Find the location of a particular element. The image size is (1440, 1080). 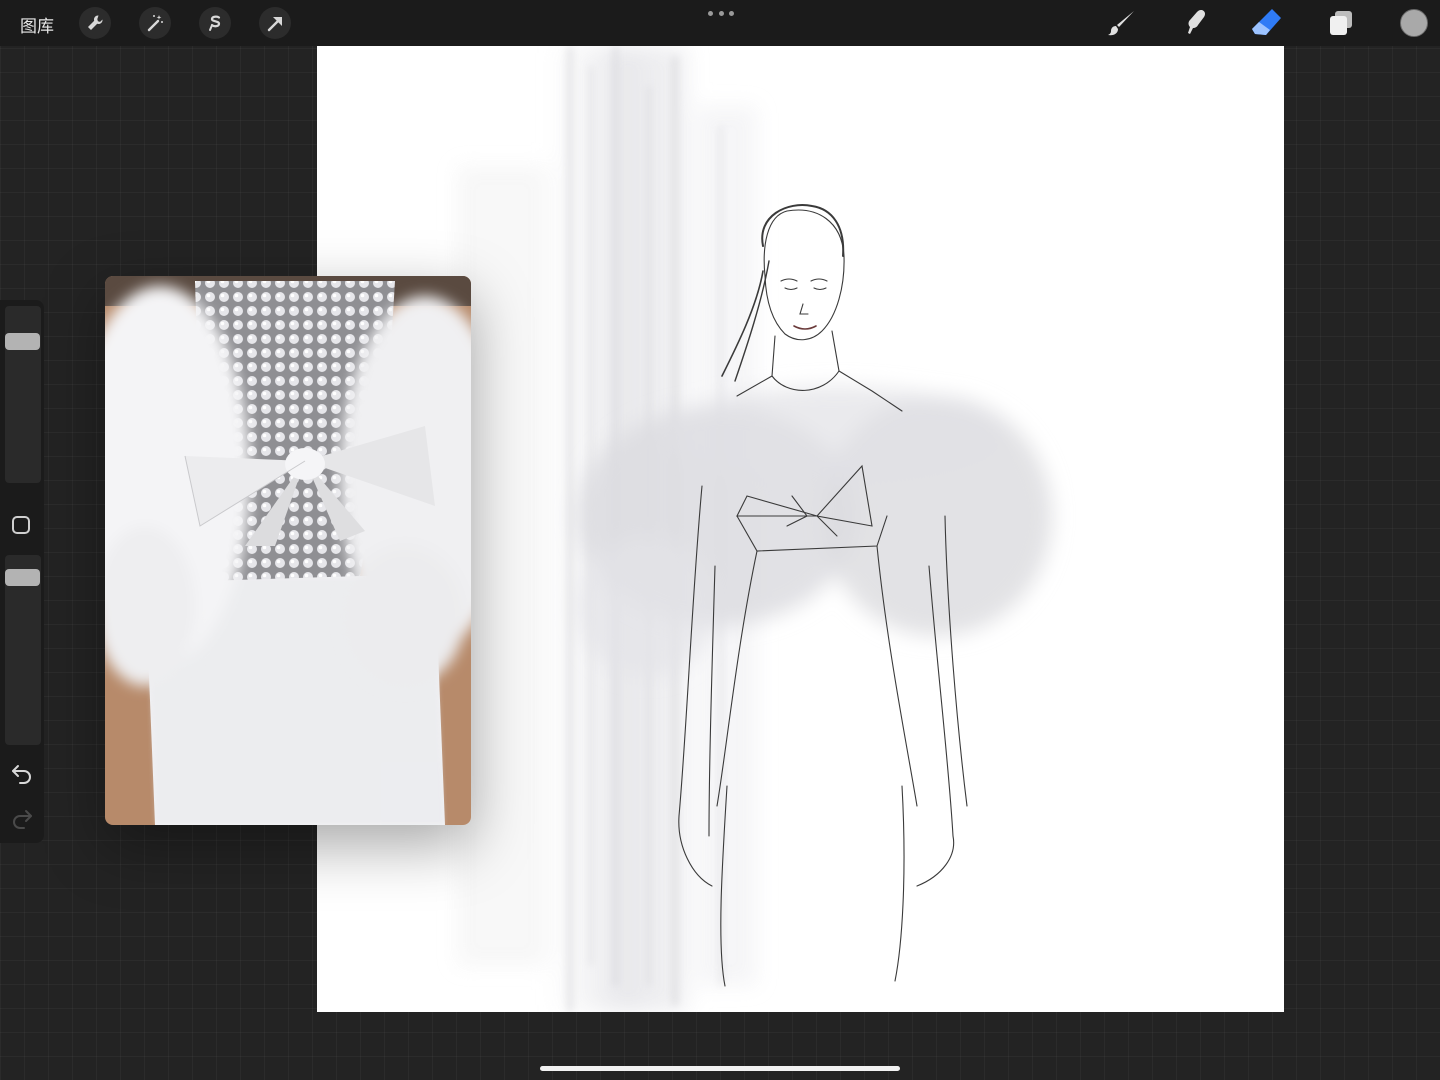

brush-tool-button is located at coordinates (1122, 23).